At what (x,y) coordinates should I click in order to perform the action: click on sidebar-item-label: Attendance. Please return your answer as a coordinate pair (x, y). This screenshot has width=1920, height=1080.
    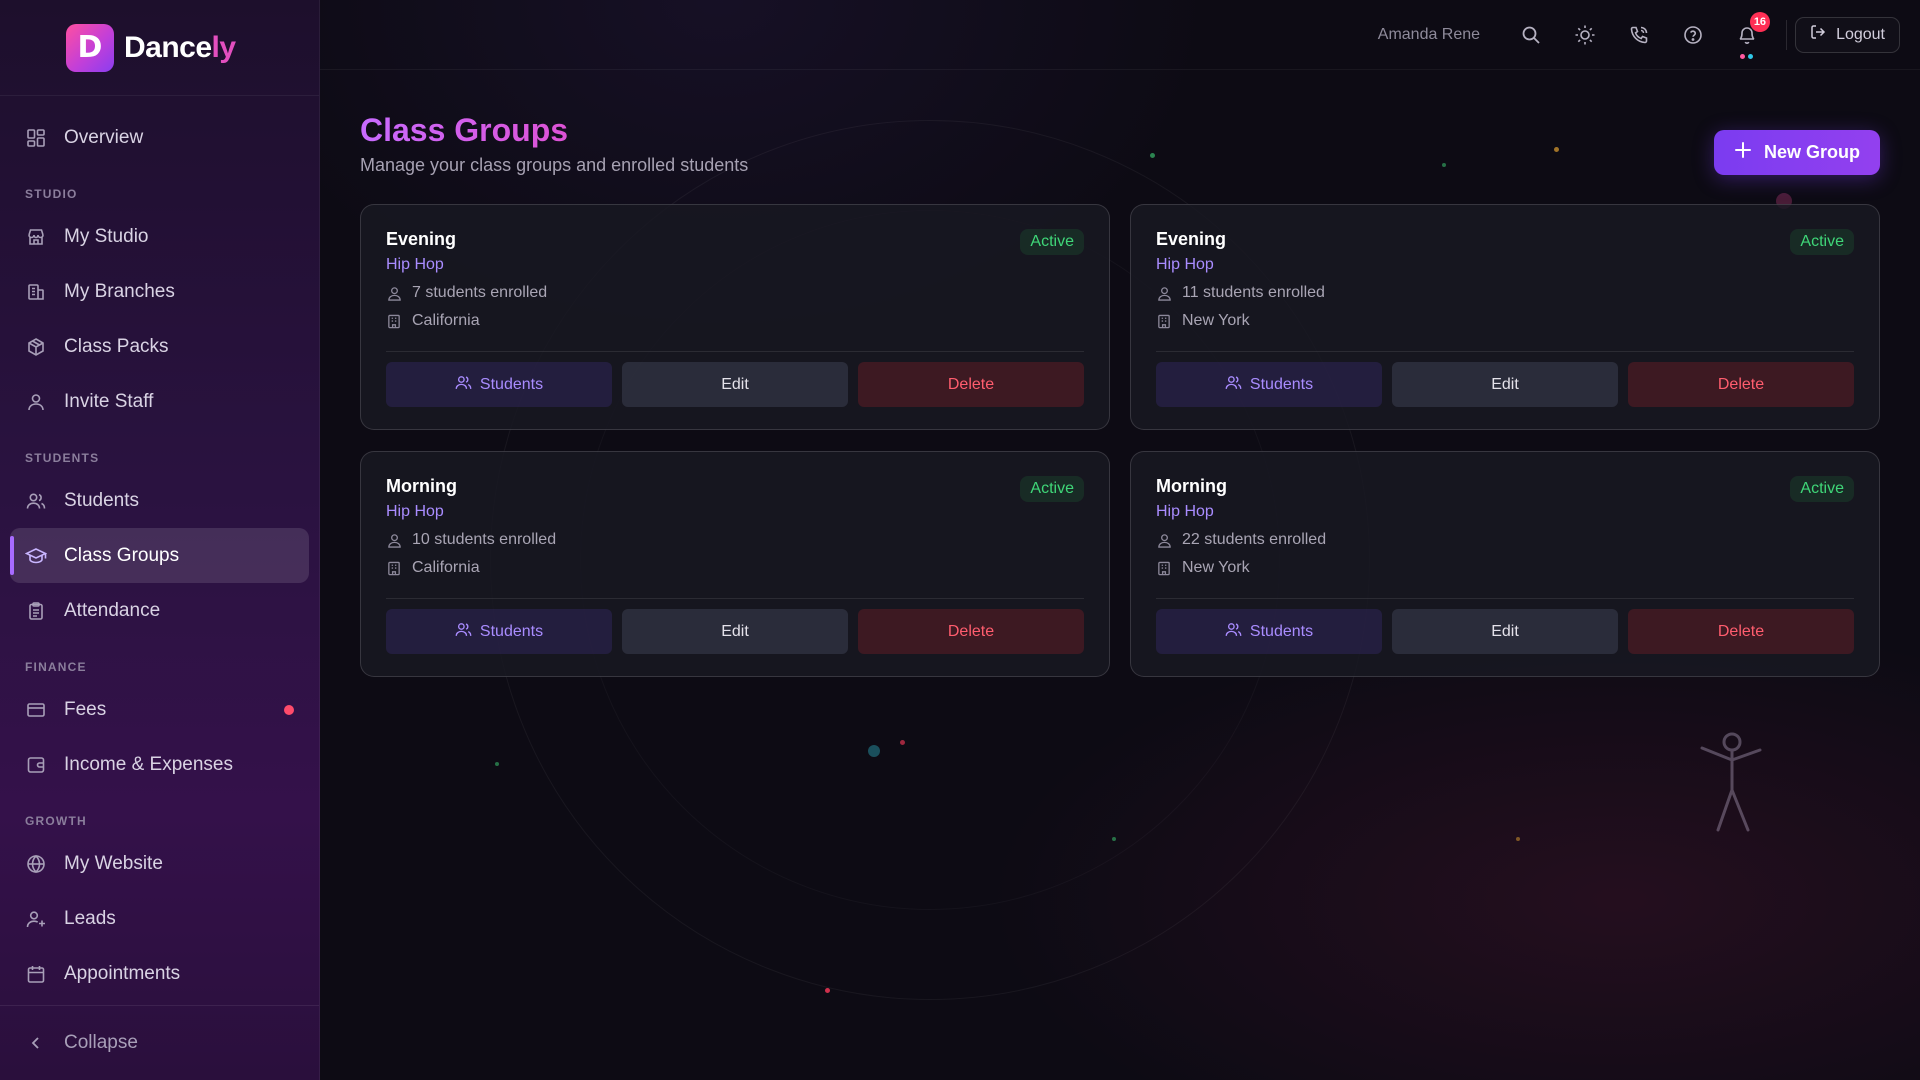
    Looking at the image, I should click on (112, 610).